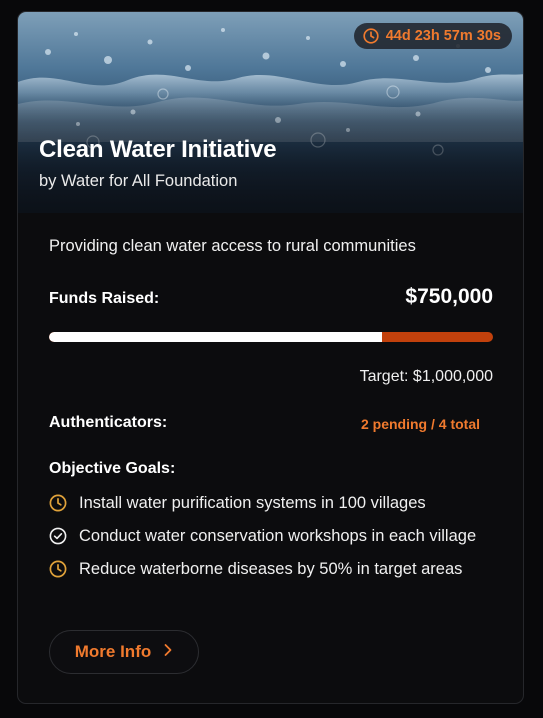 The width and height of the screenshot is (543, 718). What do you see at coordinates (426, 376) in the screenshot?
I see `funding-target: Target: $1,000,000` at bounding box center [426, 376].